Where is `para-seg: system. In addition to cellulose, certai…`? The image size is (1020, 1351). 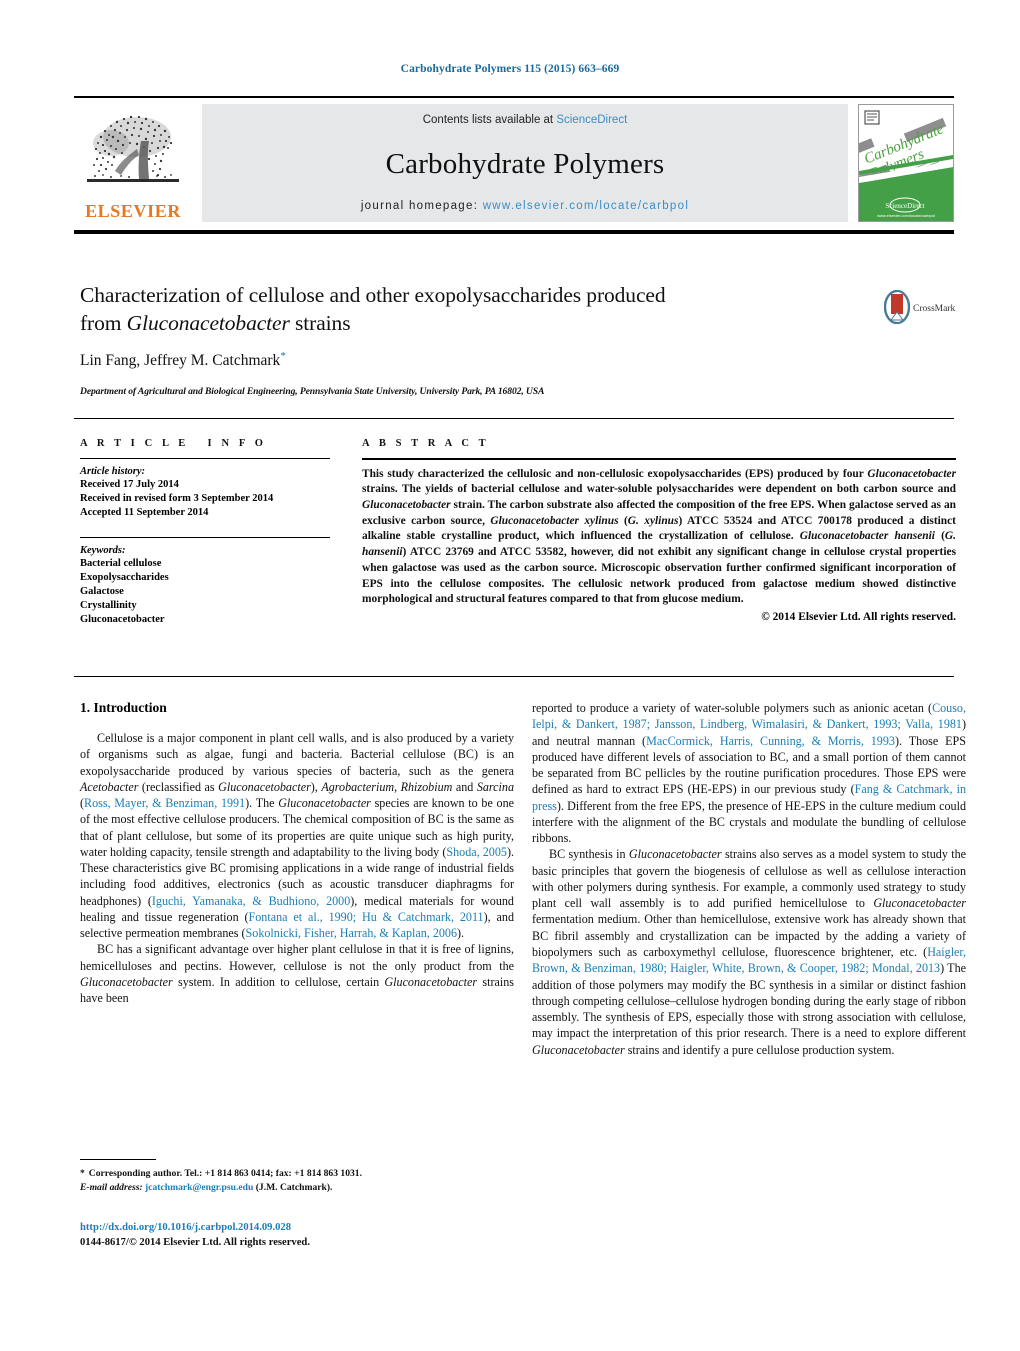 para-seg: system. In addition to cellulose, certai… is located at coordinates (278, 981).